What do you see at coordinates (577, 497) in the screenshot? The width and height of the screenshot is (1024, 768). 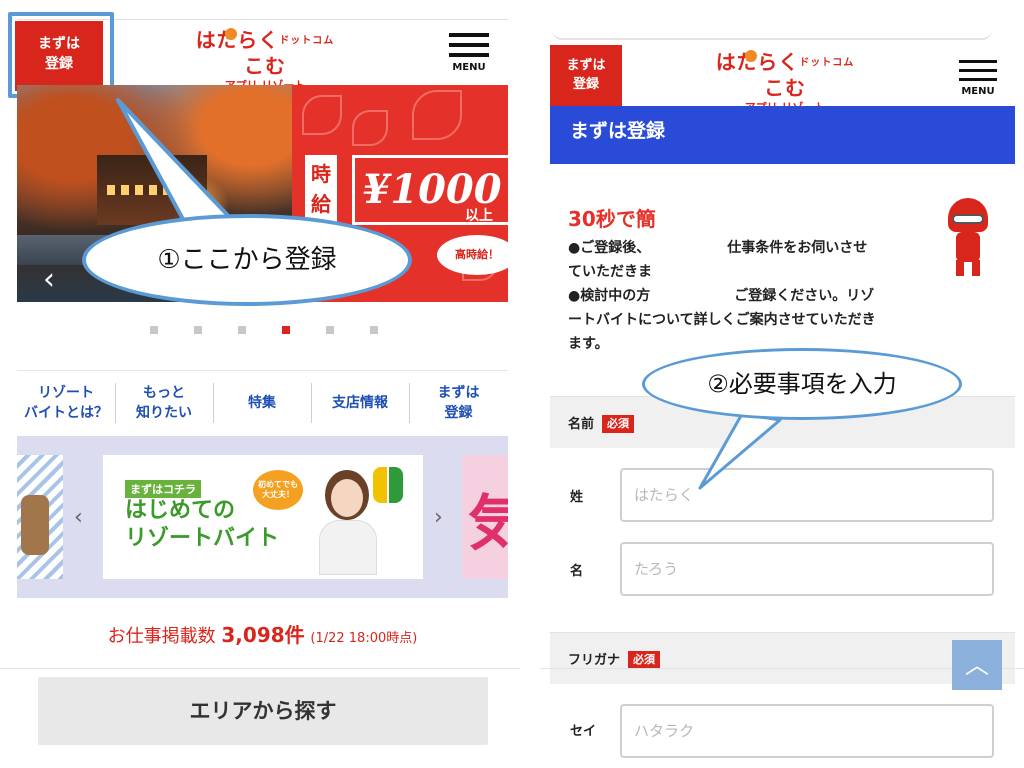 I see `sei-label: 姓` at bounding box center [577, 497].